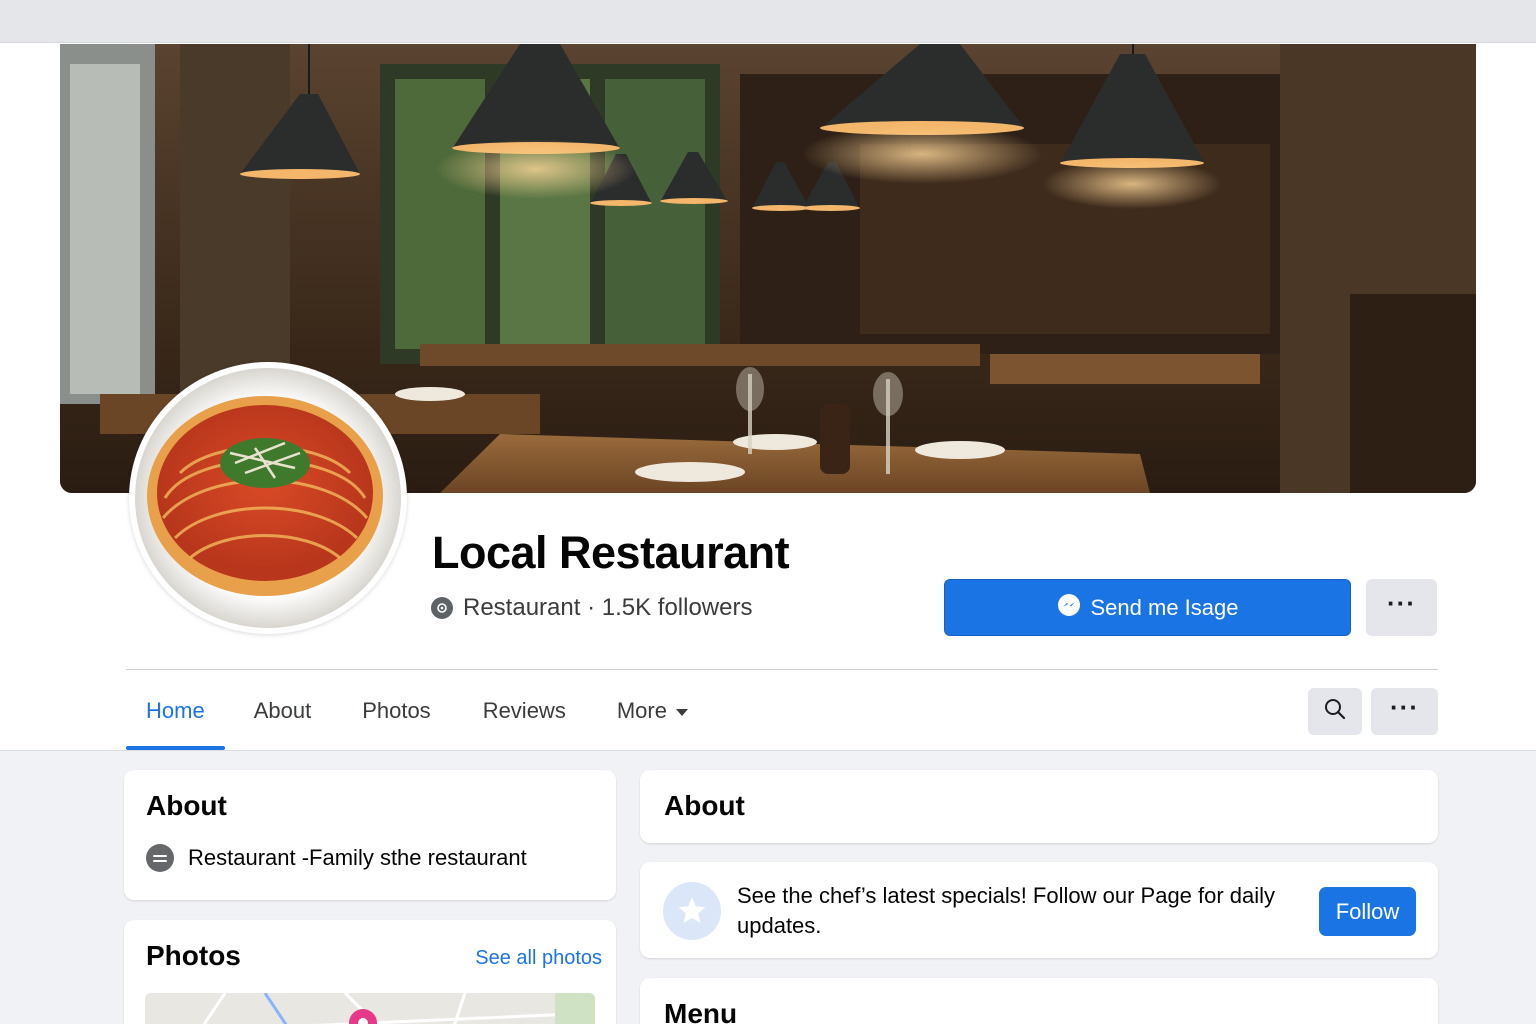 The width and height of the screenshot is (1536, 1024). I want to click on about-category-row: Restaurant -Family sthe restaurant, so click(370, 858).